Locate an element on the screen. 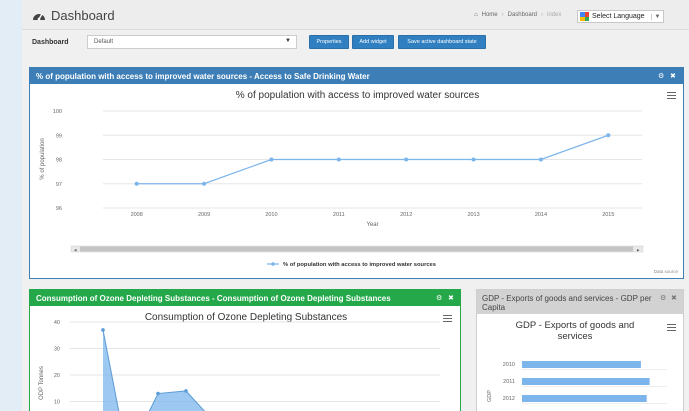 The width and height of the screenshot is (689, 411). y-tick-label: 10 is located at coordinates (57, 403).